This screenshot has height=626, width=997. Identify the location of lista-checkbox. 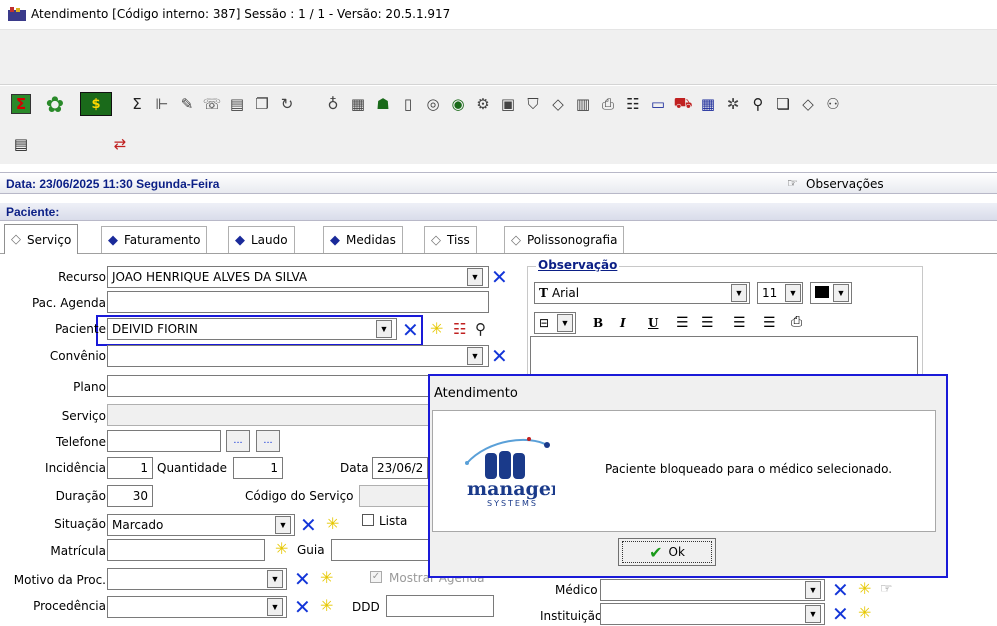
(368, 520).